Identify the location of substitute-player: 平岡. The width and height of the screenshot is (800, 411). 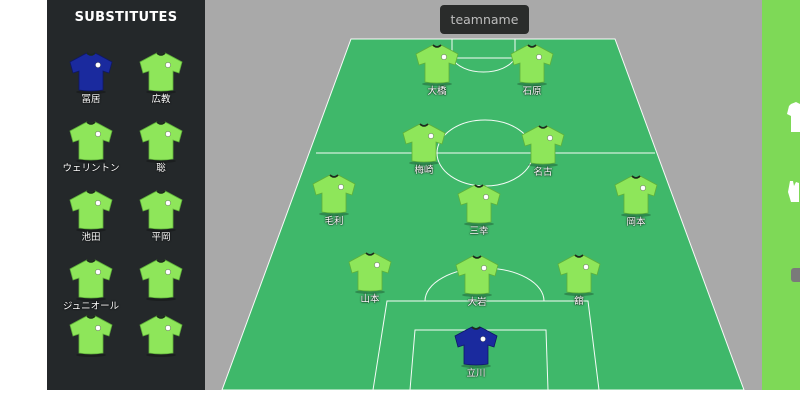
(161, 216).